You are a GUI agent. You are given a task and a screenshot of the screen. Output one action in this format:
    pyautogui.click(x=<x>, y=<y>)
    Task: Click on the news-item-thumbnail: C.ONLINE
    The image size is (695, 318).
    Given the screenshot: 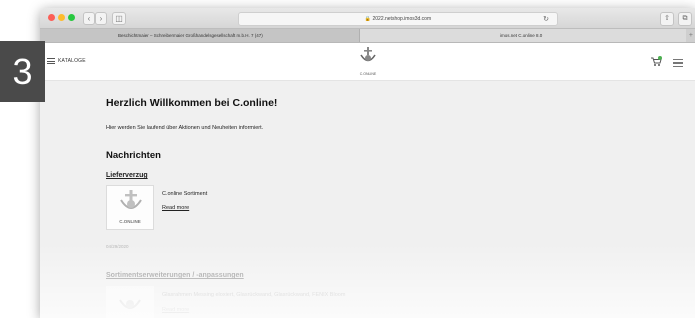 What is the action you would take?
    pyautogui.click(x=130, y=207)
    